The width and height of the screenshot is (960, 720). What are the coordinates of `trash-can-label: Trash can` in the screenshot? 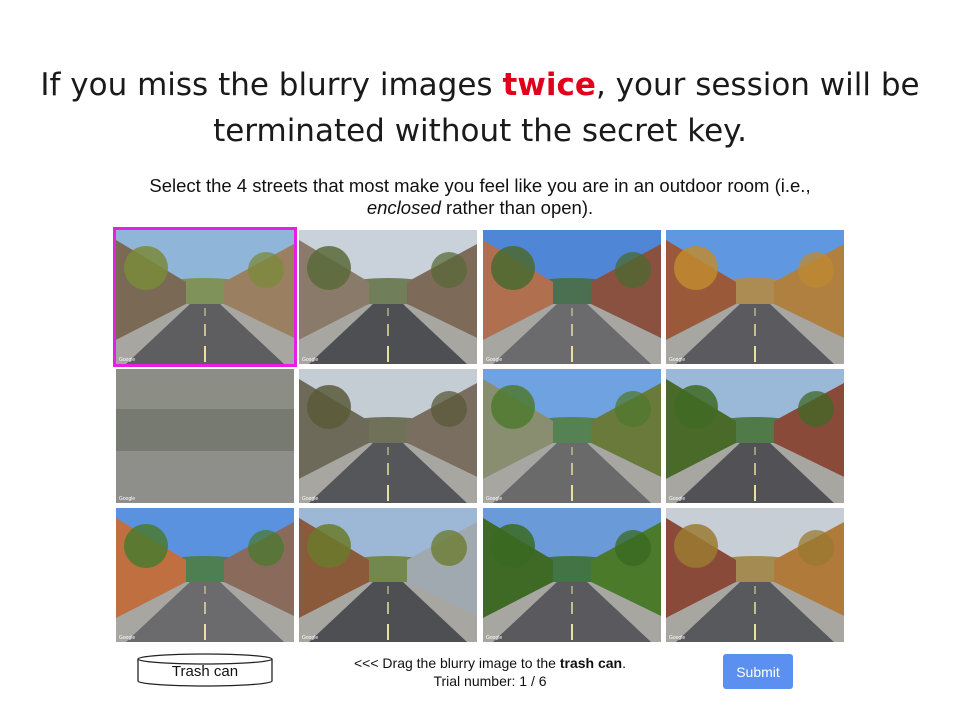 It's located at (205, 671).